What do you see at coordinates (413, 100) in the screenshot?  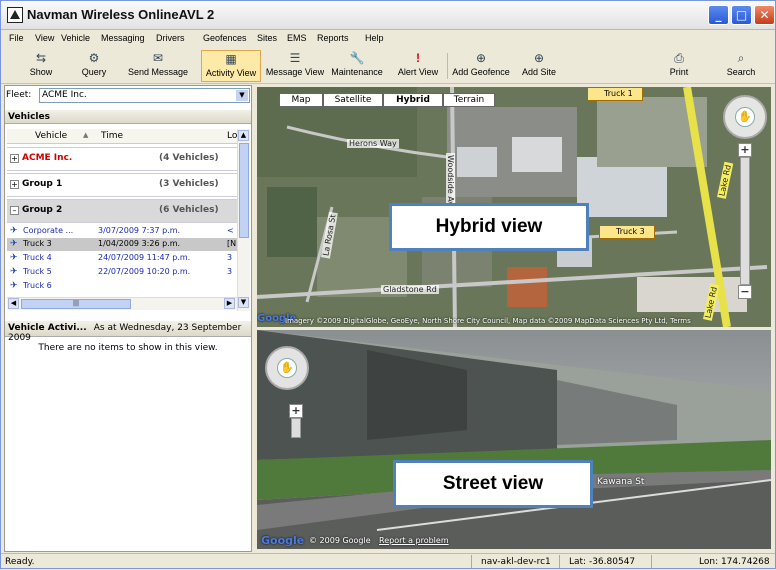 I see `map-tab-hybrid: Hybrid` at bounding box center [413, 100].